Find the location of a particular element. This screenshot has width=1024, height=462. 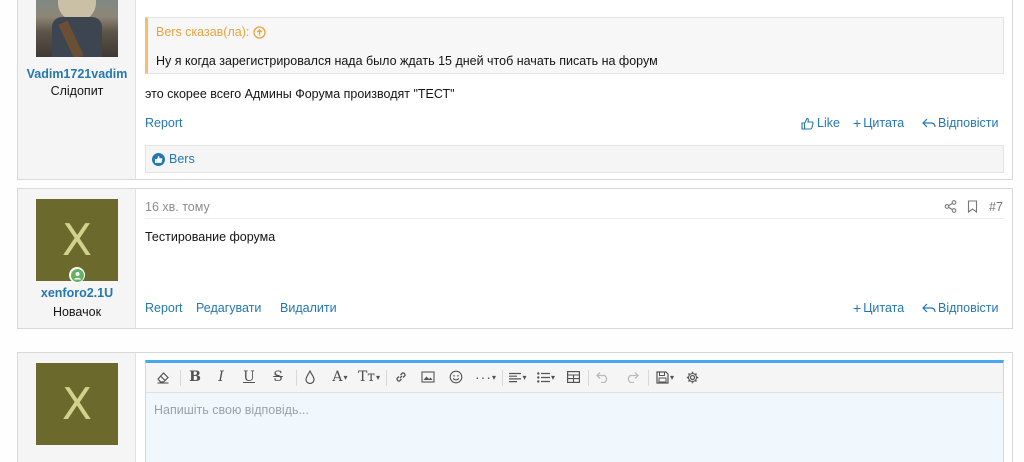

bookmark-icon is located at coordinates (972, 206).